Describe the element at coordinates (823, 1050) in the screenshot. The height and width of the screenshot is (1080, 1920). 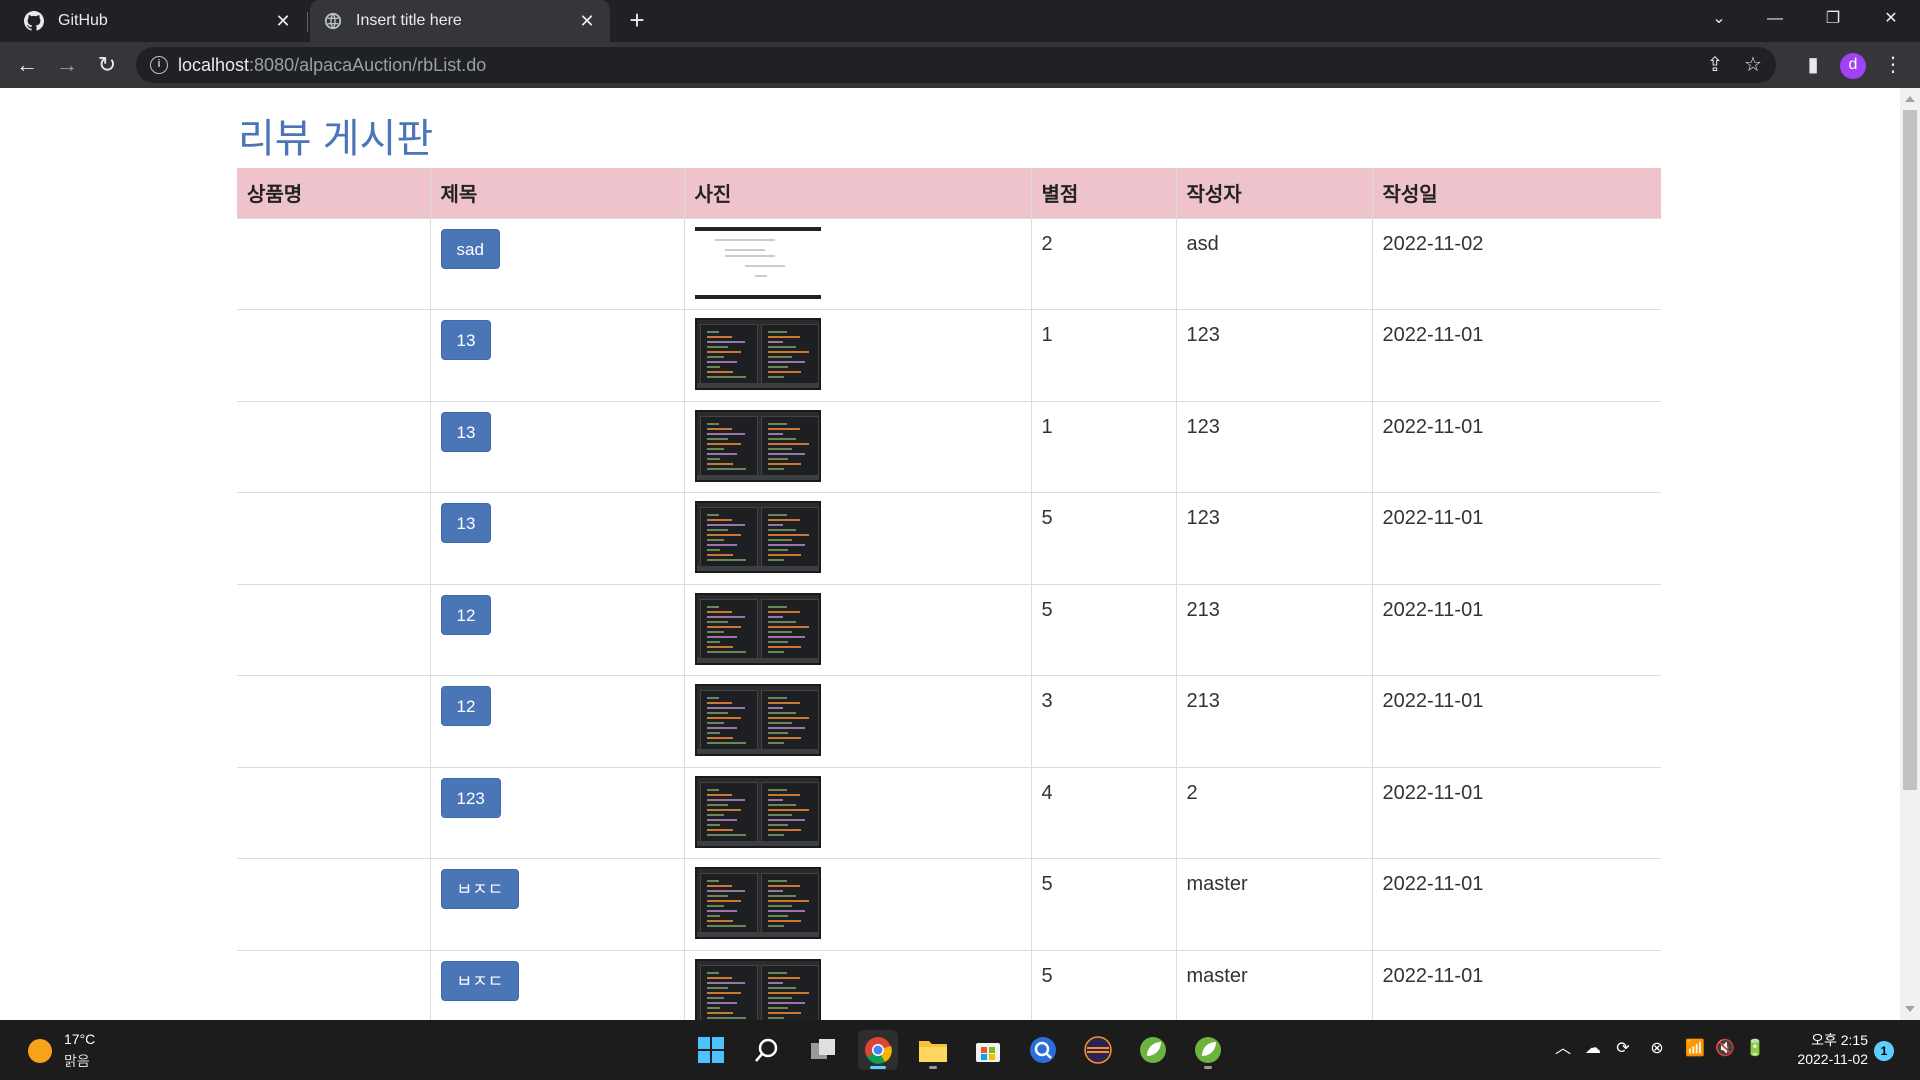
I see `task-view-icon` at that location.